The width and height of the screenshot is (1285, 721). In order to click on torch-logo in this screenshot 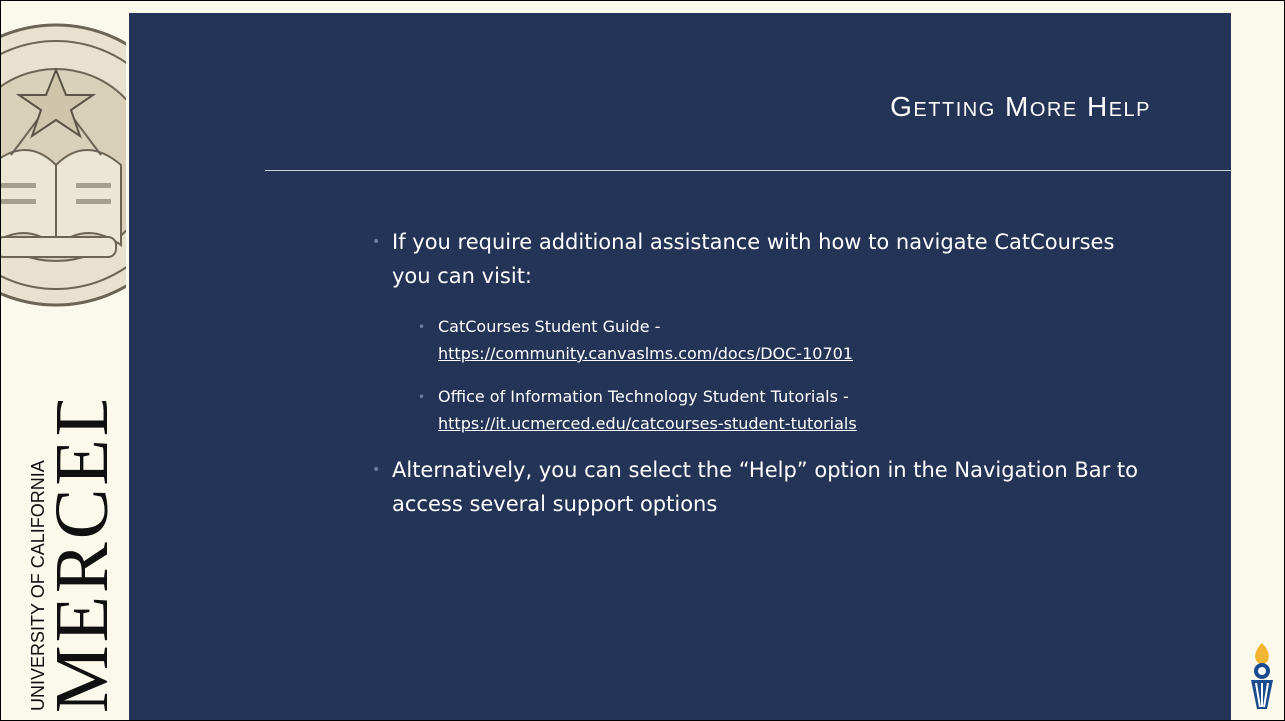, I will do `click(1262, 676)`.